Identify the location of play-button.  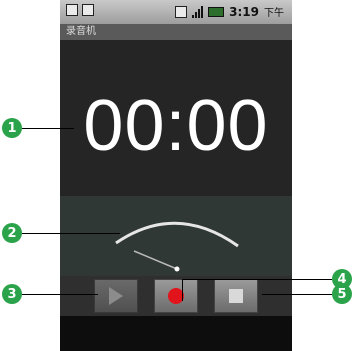
(116, 296).